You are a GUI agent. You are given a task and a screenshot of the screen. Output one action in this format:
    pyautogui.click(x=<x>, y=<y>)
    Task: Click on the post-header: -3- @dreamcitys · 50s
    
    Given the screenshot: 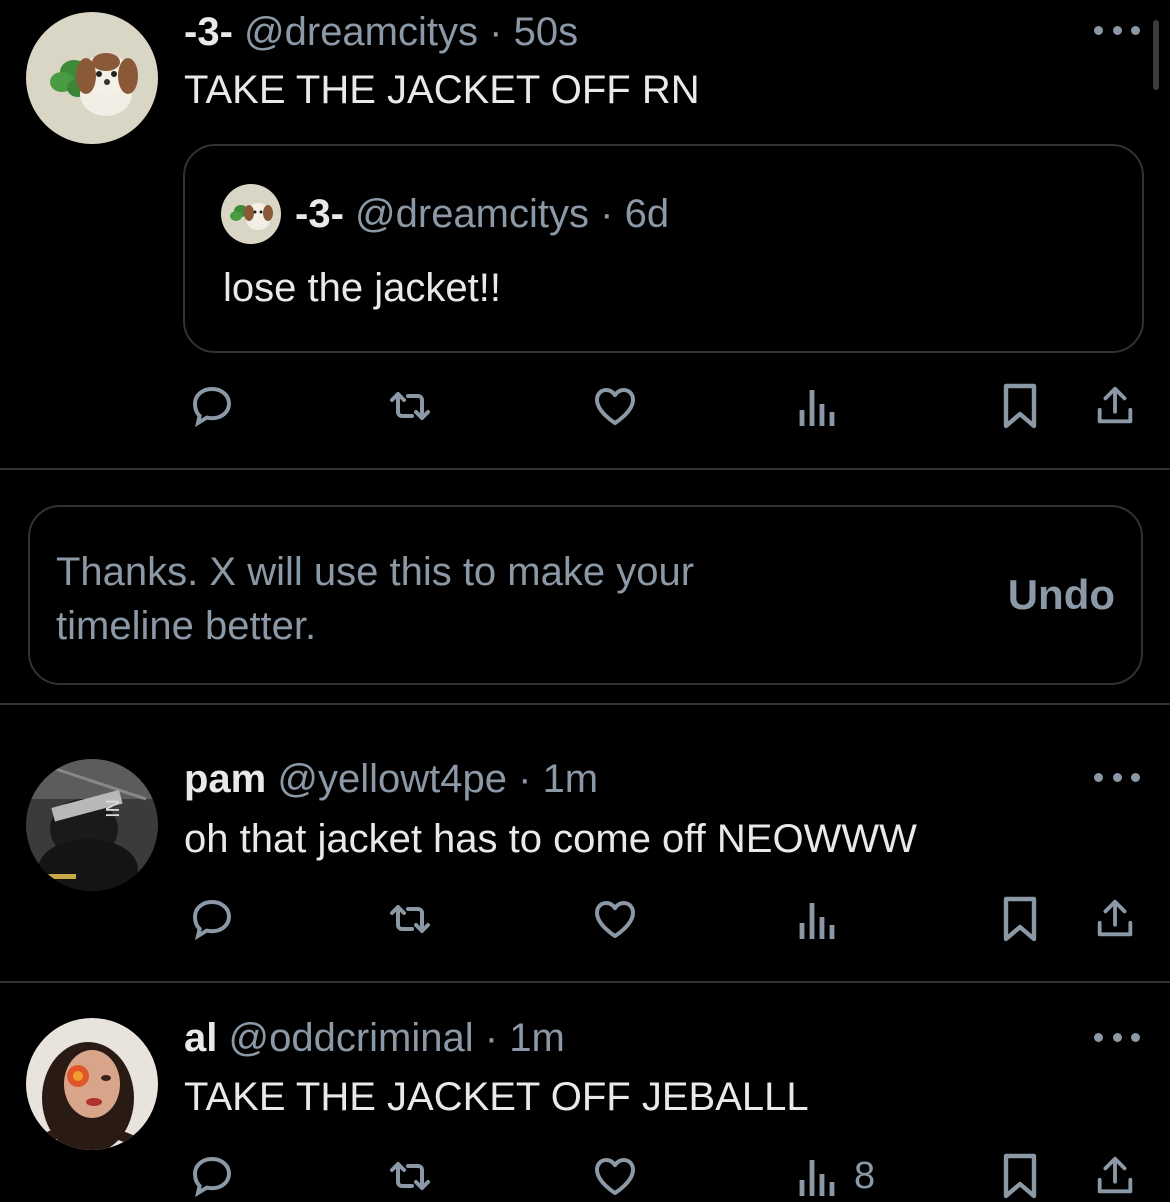 What is the action you would take?
    pyautogui.click(x=381, y=32)
    